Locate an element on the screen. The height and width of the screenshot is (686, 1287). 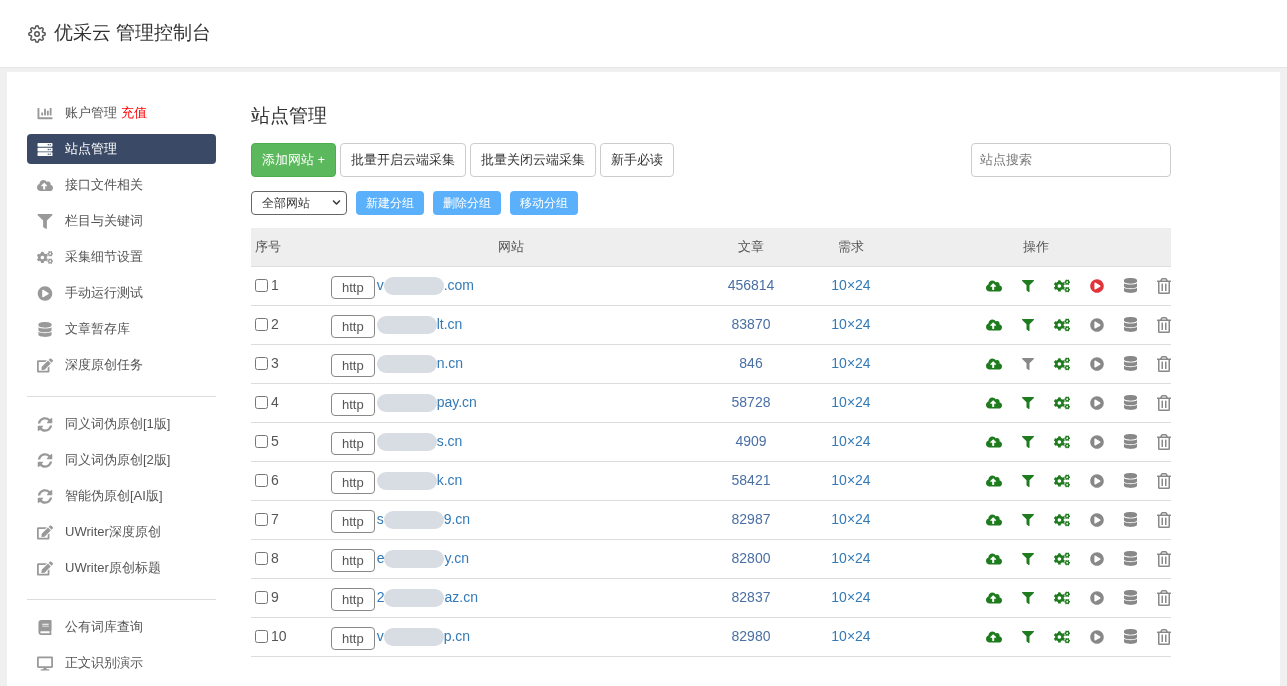
recharge-link: 充值 is located at coordinates (134, 113).